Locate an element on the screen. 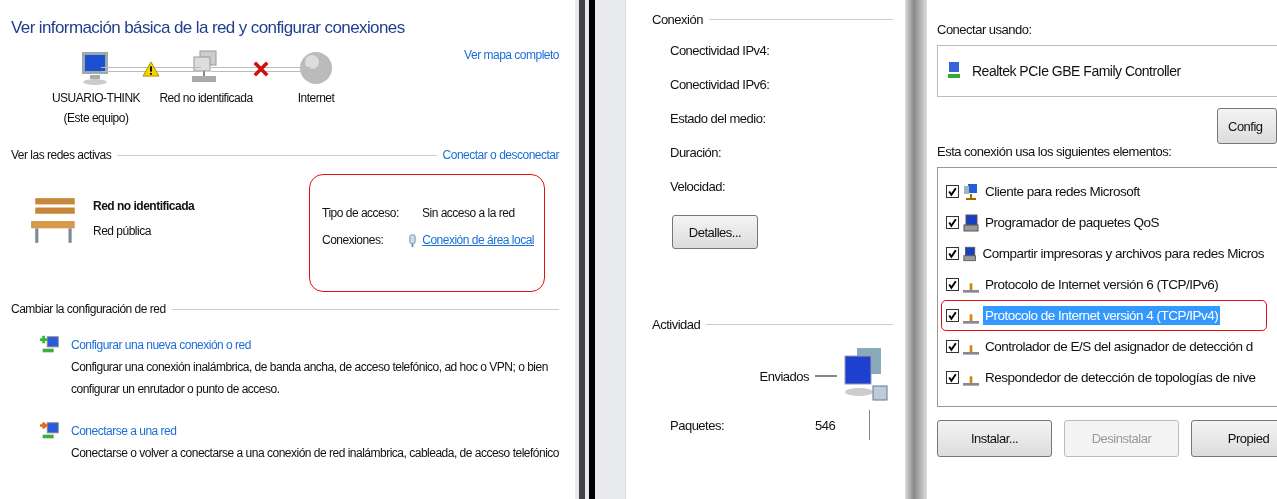 Image resolution: width=1277 pixels, height=499 pixels. connect-using-label: Conectar usando: is located at coordinates (985, 29).